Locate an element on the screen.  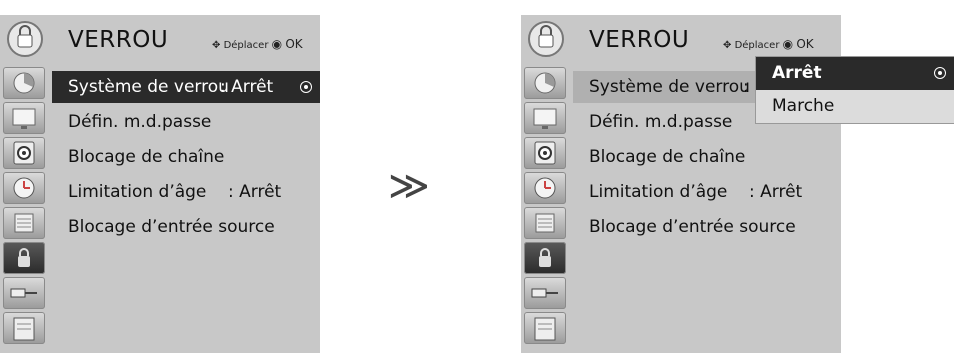
menu-item-set-password: Défin. m.d.passe is located at coordinates (186, 122).